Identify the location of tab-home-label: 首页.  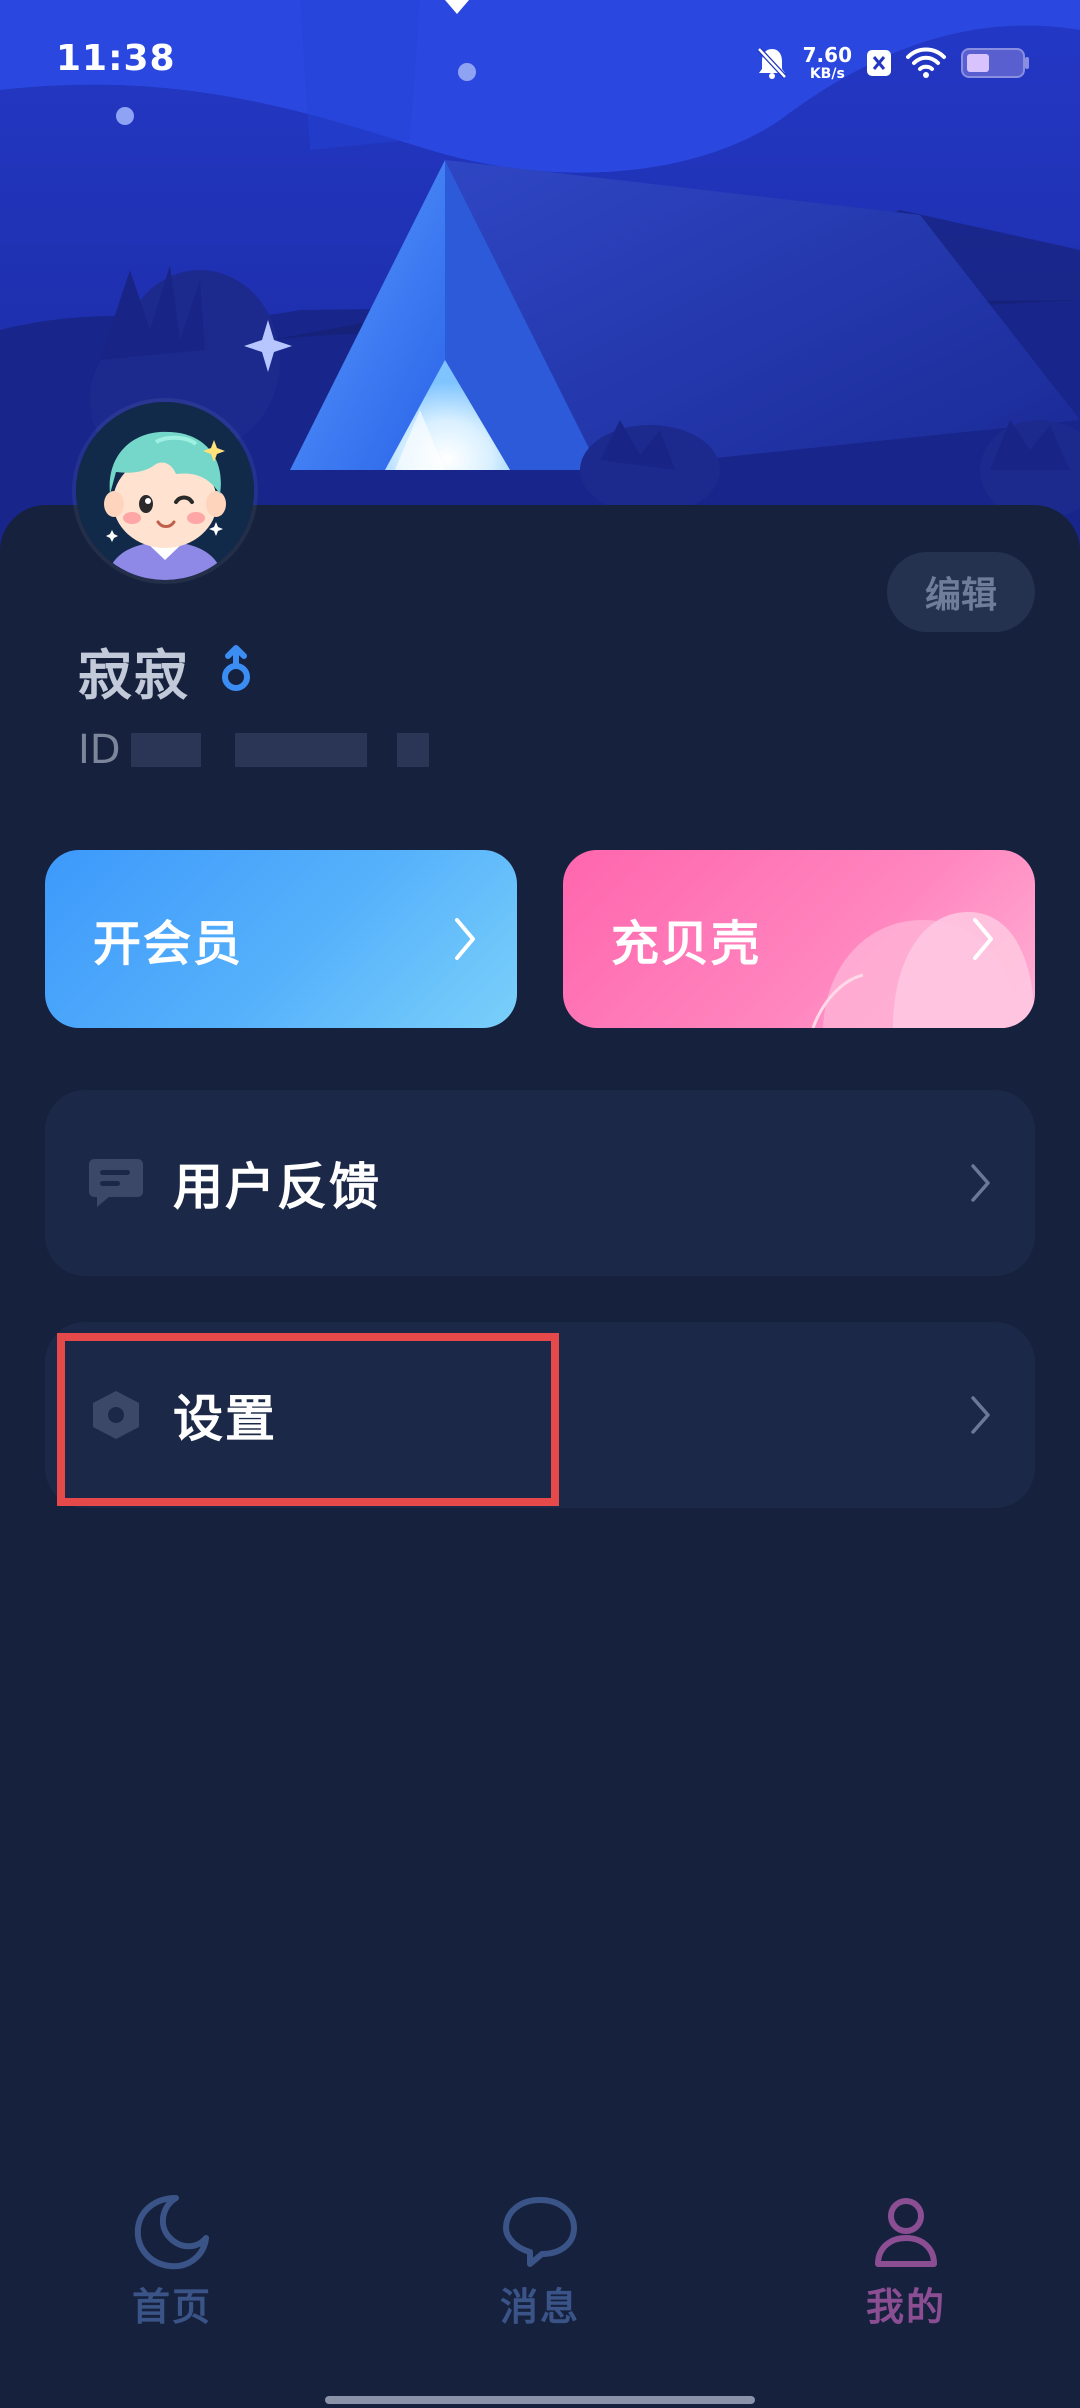
(171, 2307).